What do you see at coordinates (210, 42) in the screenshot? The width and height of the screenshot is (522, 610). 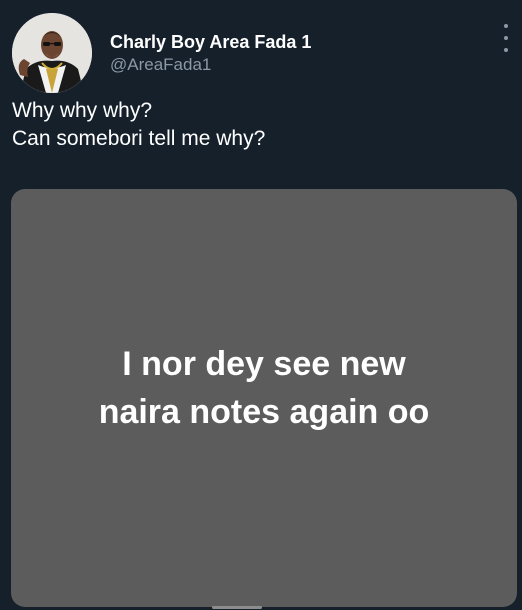 I see `author-display-name: Charly Boy Area Fada 1` at bounding box center [210, 42].